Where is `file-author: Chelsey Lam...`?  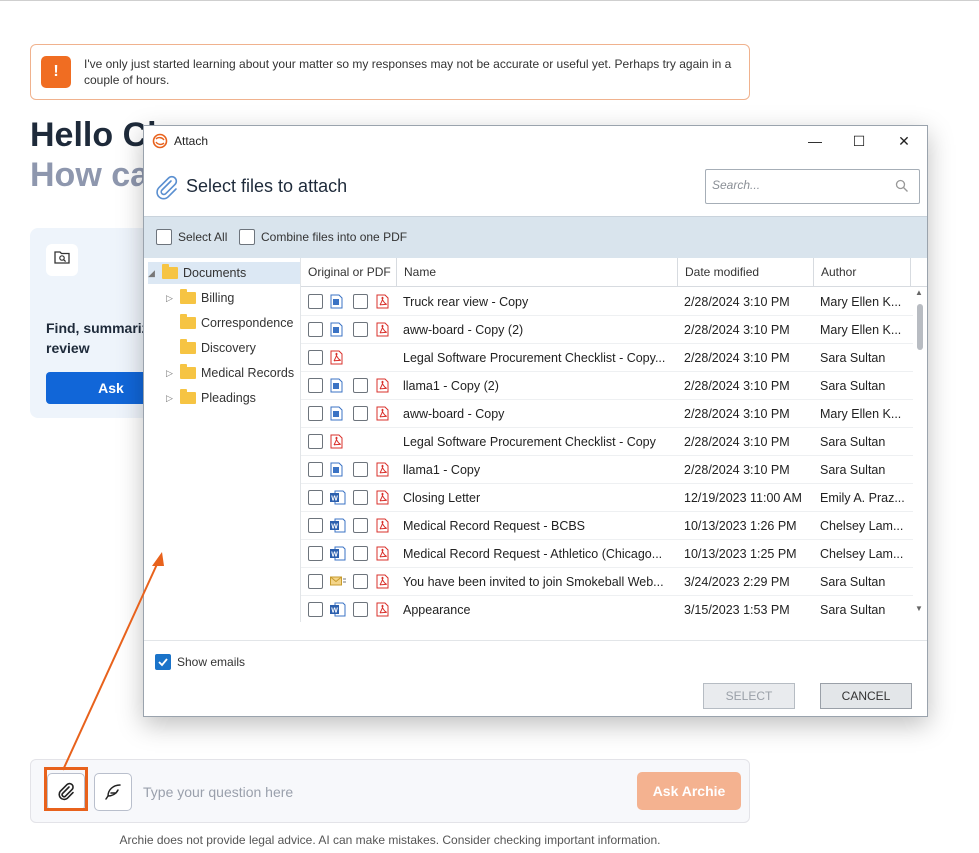 file-author: Chelsey Lam... is located at coordinates (862, 526).